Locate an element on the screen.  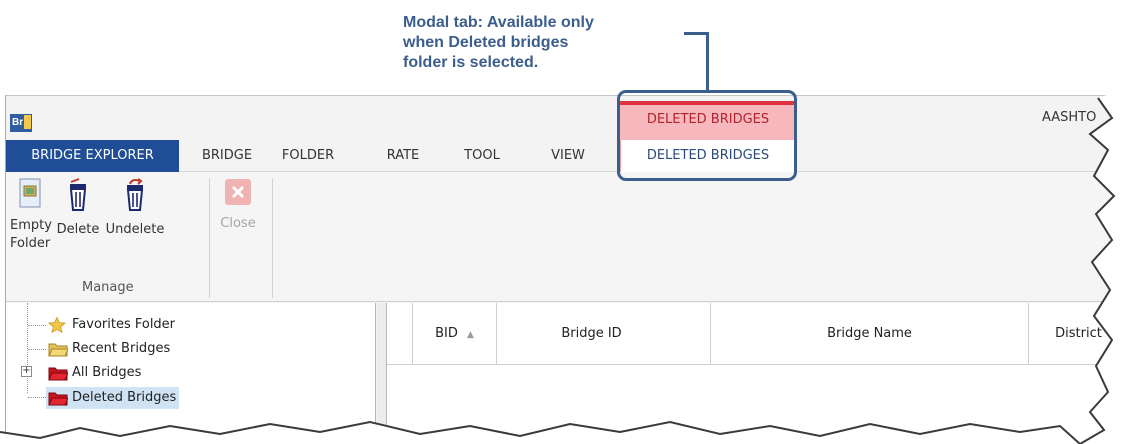
grid-body is located at coordinates (754, 404).